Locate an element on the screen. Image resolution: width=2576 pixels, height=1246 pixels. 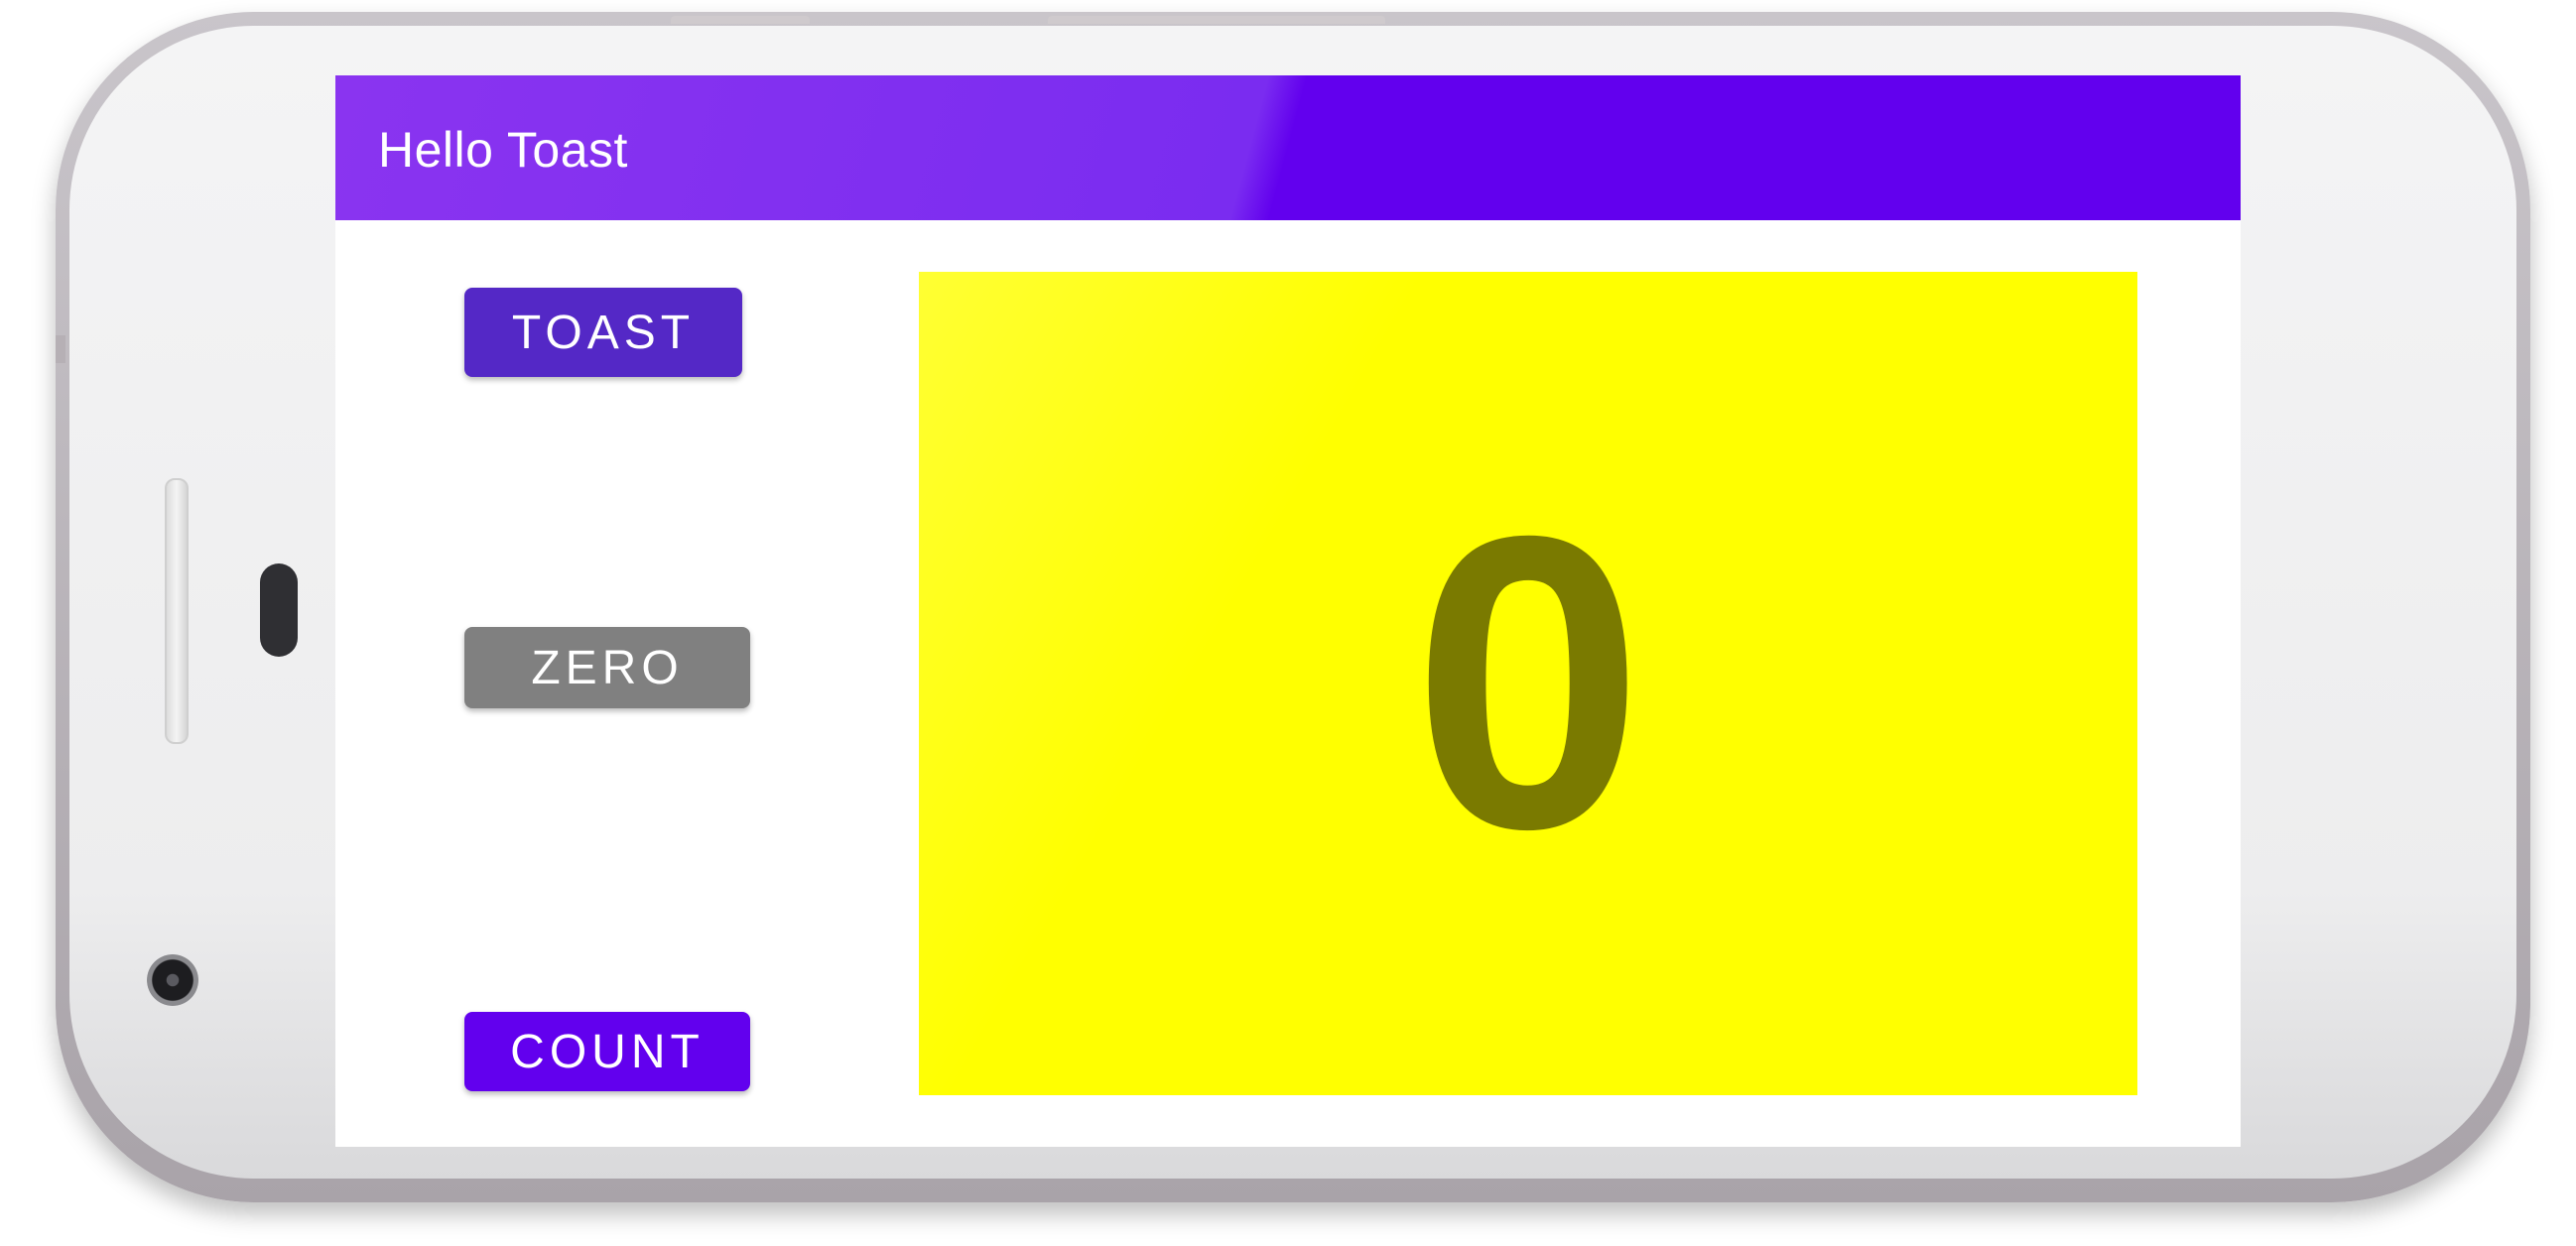
zero-button: ZERO is located at coordinates (607, 667).